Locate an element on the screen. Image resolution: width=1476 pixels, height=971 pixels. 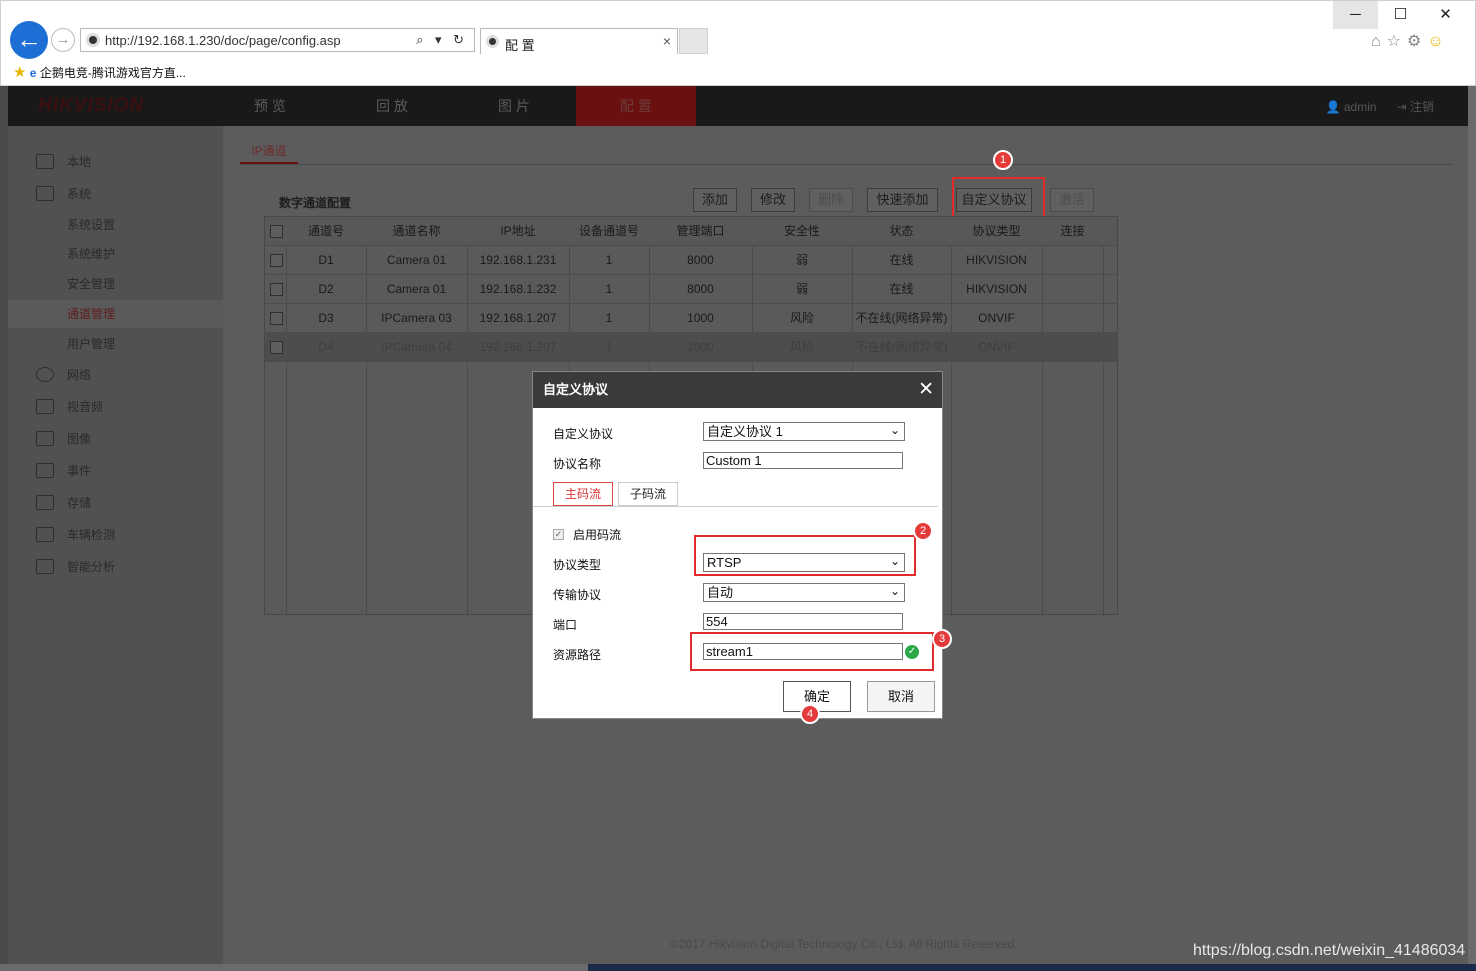
port-input: 554 is located at coordinates (803, 621).